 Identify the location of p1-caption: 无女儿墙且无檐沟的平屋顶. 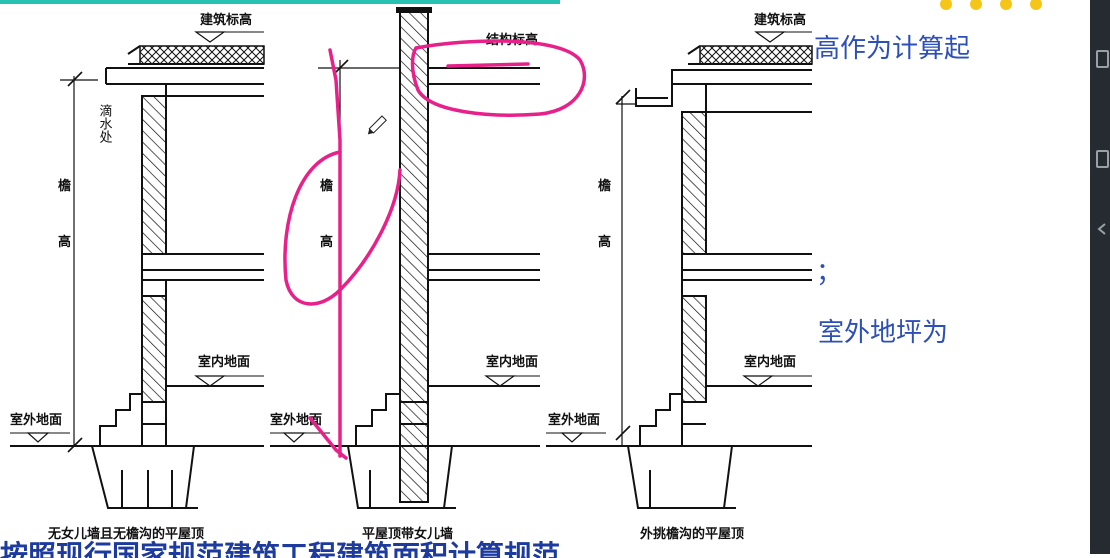
(125, 534).